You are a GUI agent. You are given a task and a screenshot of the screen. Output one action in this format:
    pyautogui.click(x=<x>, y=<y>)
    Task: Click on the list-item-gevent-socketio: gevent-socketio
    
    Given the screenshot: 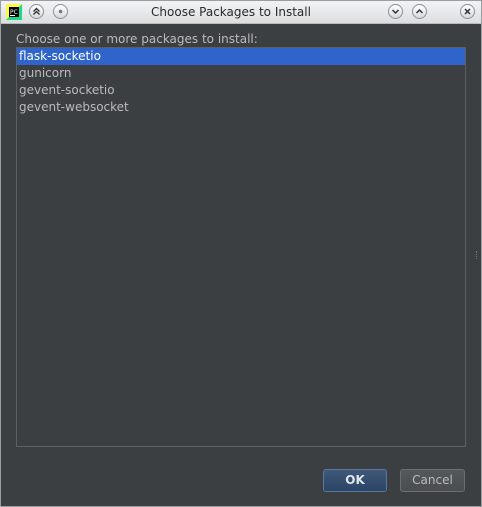 What is the action you would take?
    pyautogui.click(x=241, y=90)
    